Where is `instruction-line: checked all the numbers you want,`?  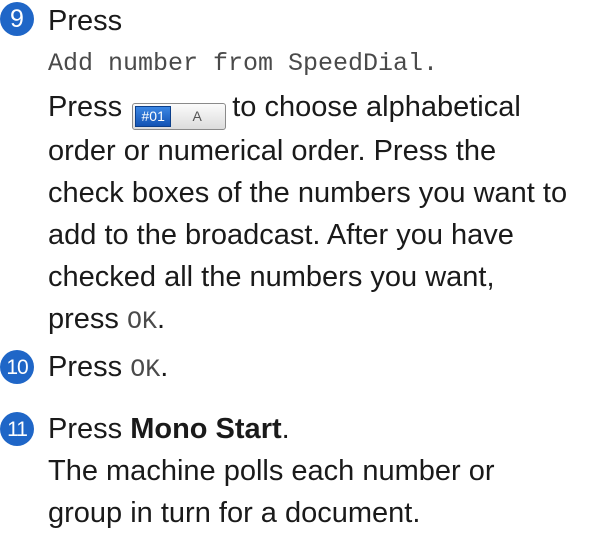 instruction-line: checked all the numbers you want, is located at coordinates (271, 276).